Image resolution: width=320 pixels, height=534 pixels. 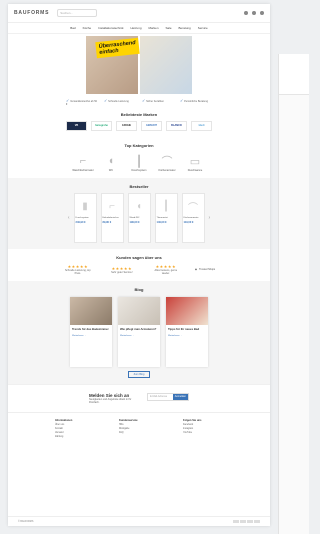 What do you see at coordinates (26, 521) in the screenshot?
I see `copyright: © BAUFORMS` at bounding box center [26, 521].